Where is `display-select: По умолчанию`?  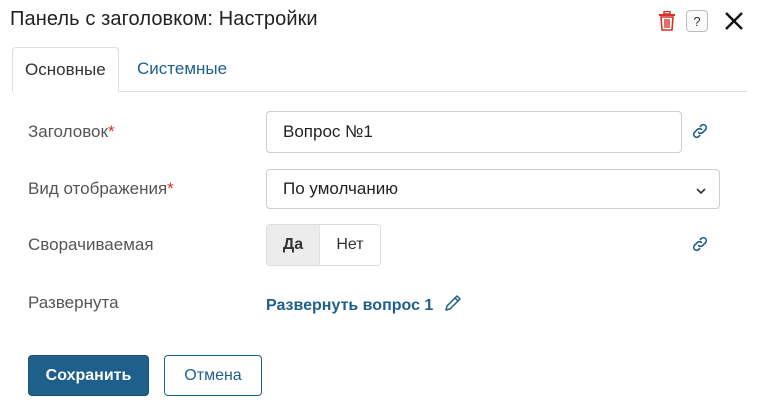 display-select: По умолчанию is located at coordinates (493, 189).